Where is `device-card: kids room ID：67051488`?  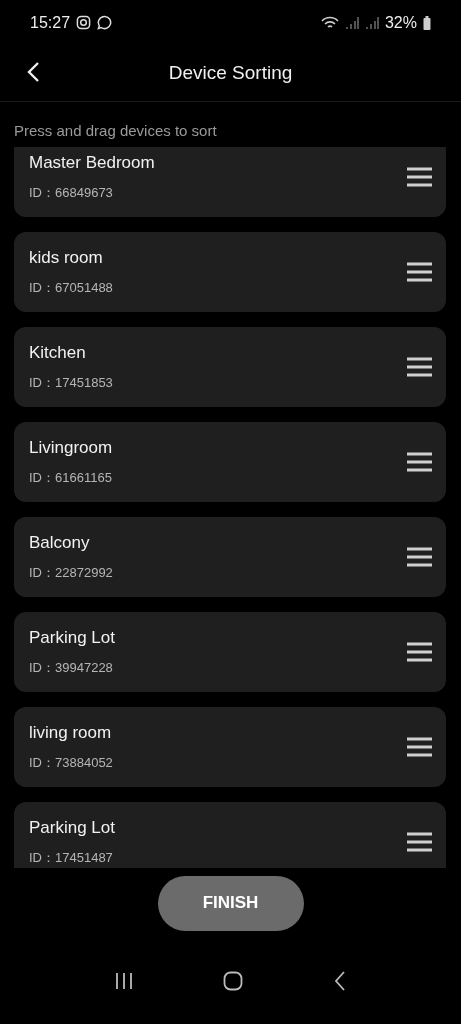 device-card: kids room ID：67051488 is located at coordinates (230, 272).